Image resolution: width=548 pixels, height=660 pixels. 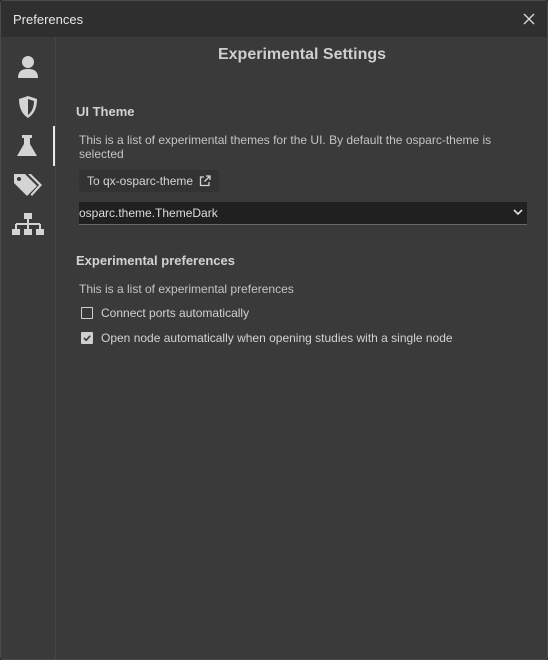 I want to click on sitemap-icon, so click(x=28, y=224).